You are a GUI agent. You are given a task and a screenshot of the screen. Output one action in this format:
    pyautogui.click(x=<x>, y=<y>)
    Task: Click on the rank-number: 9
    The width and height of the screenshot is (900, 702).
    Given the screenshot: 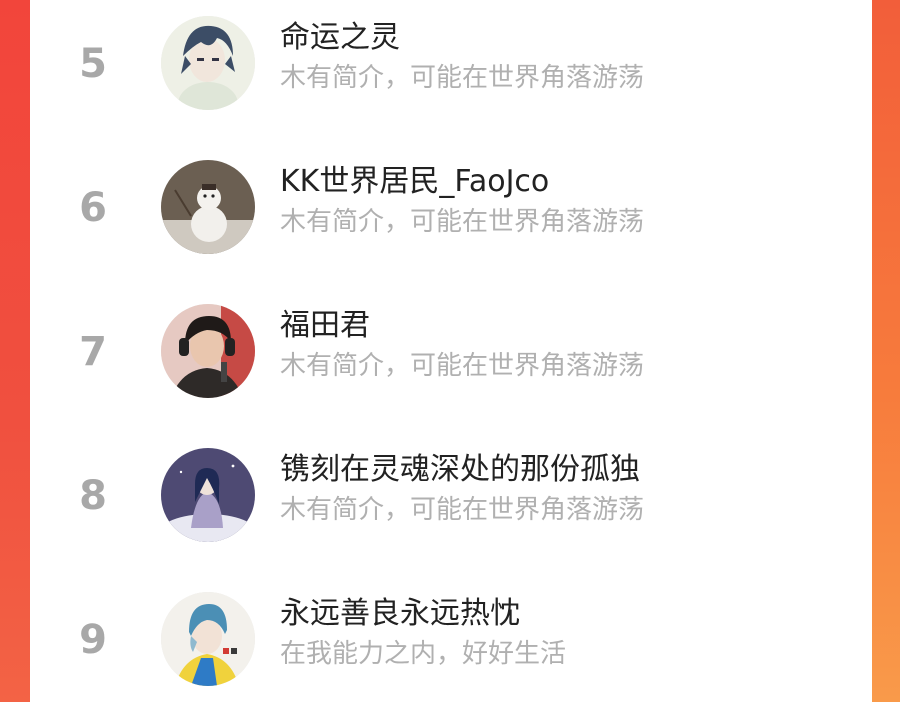 What is the action you would take?
    pyautogui.click(x=93, y=640)
    